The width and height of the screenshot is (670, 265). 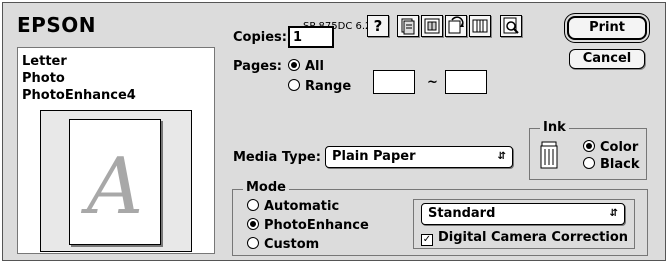 What do you see at coordinates (619, 147) in the screenshot?
I see `ink-color-label: Color` at bounding box center [619, 147].